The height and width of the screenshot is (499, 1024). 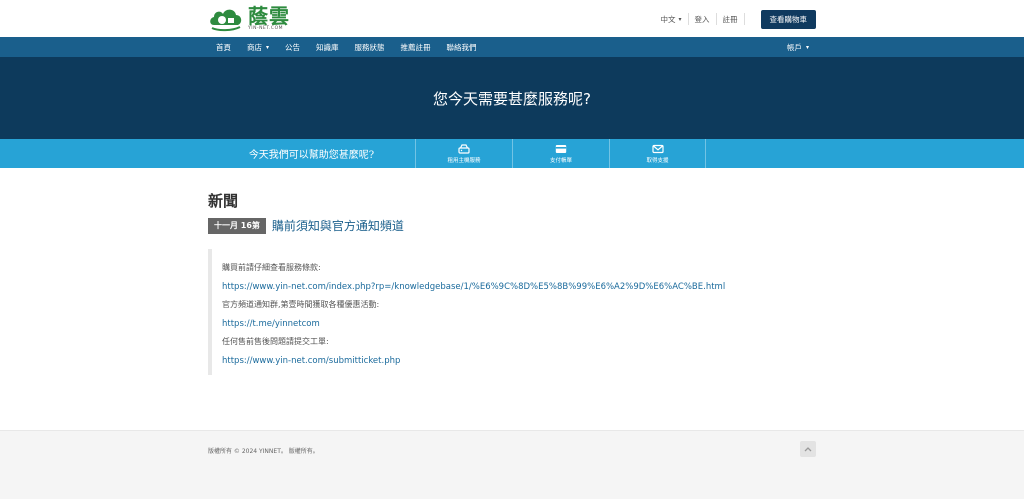 What do you see at coordinates (464, 160) in the screenshot?
I see `help-button-label: 租用主機服務` at bounding box center [464, 160].